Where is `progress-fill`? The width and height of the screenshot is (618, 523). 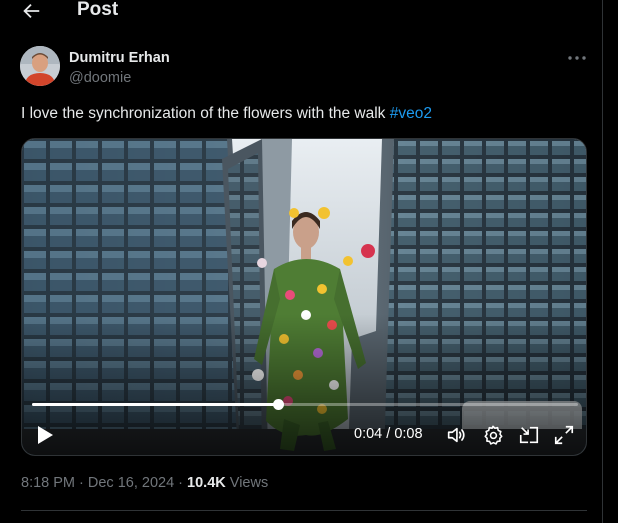 progress-fill is located at coordinates (155, 404).